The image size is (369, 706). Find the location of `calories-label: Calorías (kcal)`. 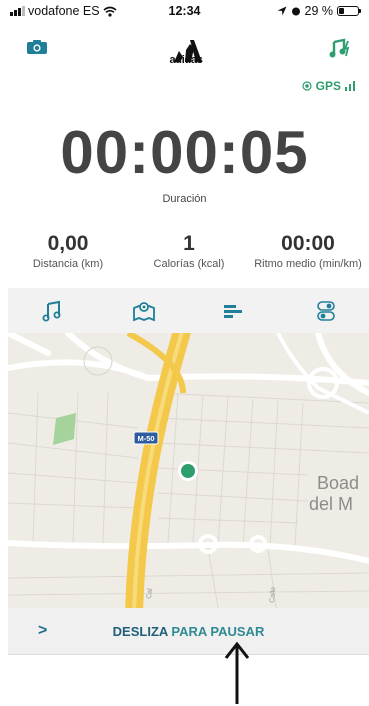

calories-label: Calorías (kcal) is located at coordinates (189, 264).